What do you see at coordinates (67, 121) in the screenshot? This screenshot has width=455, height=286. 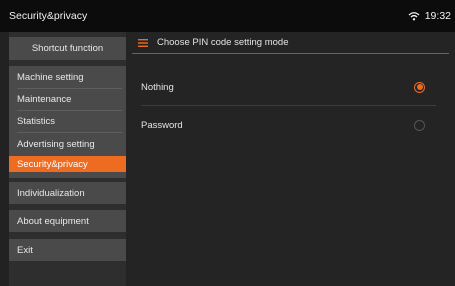 I see `sidebar-item-statistics: Statistics` at bounding box center [67, 121].